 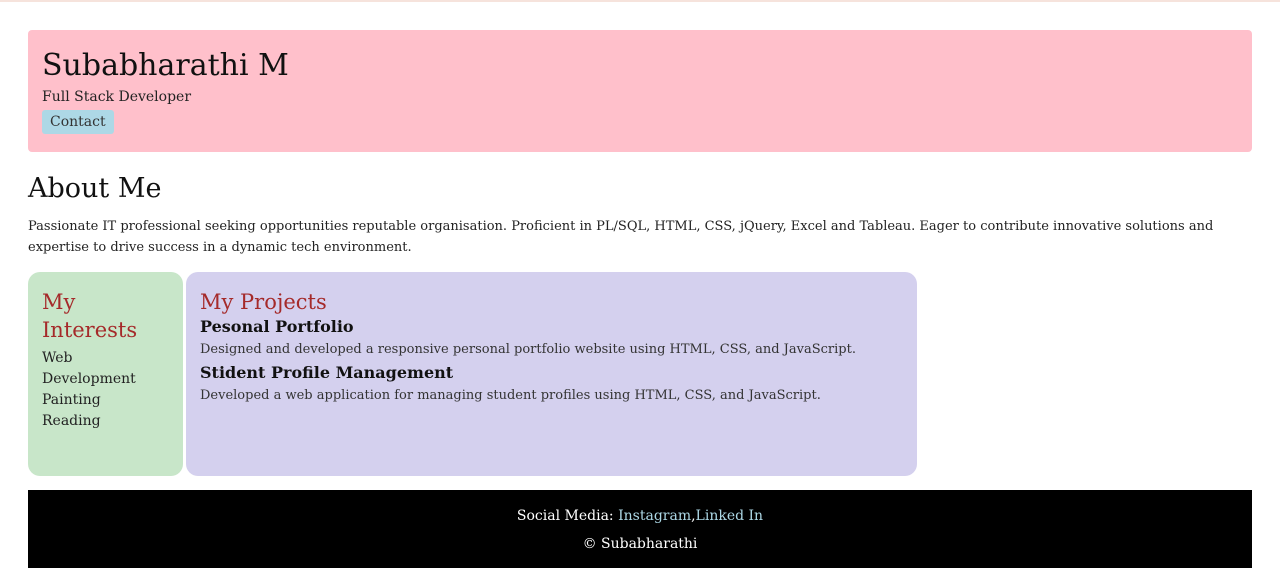 What do you see at coordinates (78, 122) in the screenshot?
I see `contact-button: Contact` at bounding box center [78, 122].